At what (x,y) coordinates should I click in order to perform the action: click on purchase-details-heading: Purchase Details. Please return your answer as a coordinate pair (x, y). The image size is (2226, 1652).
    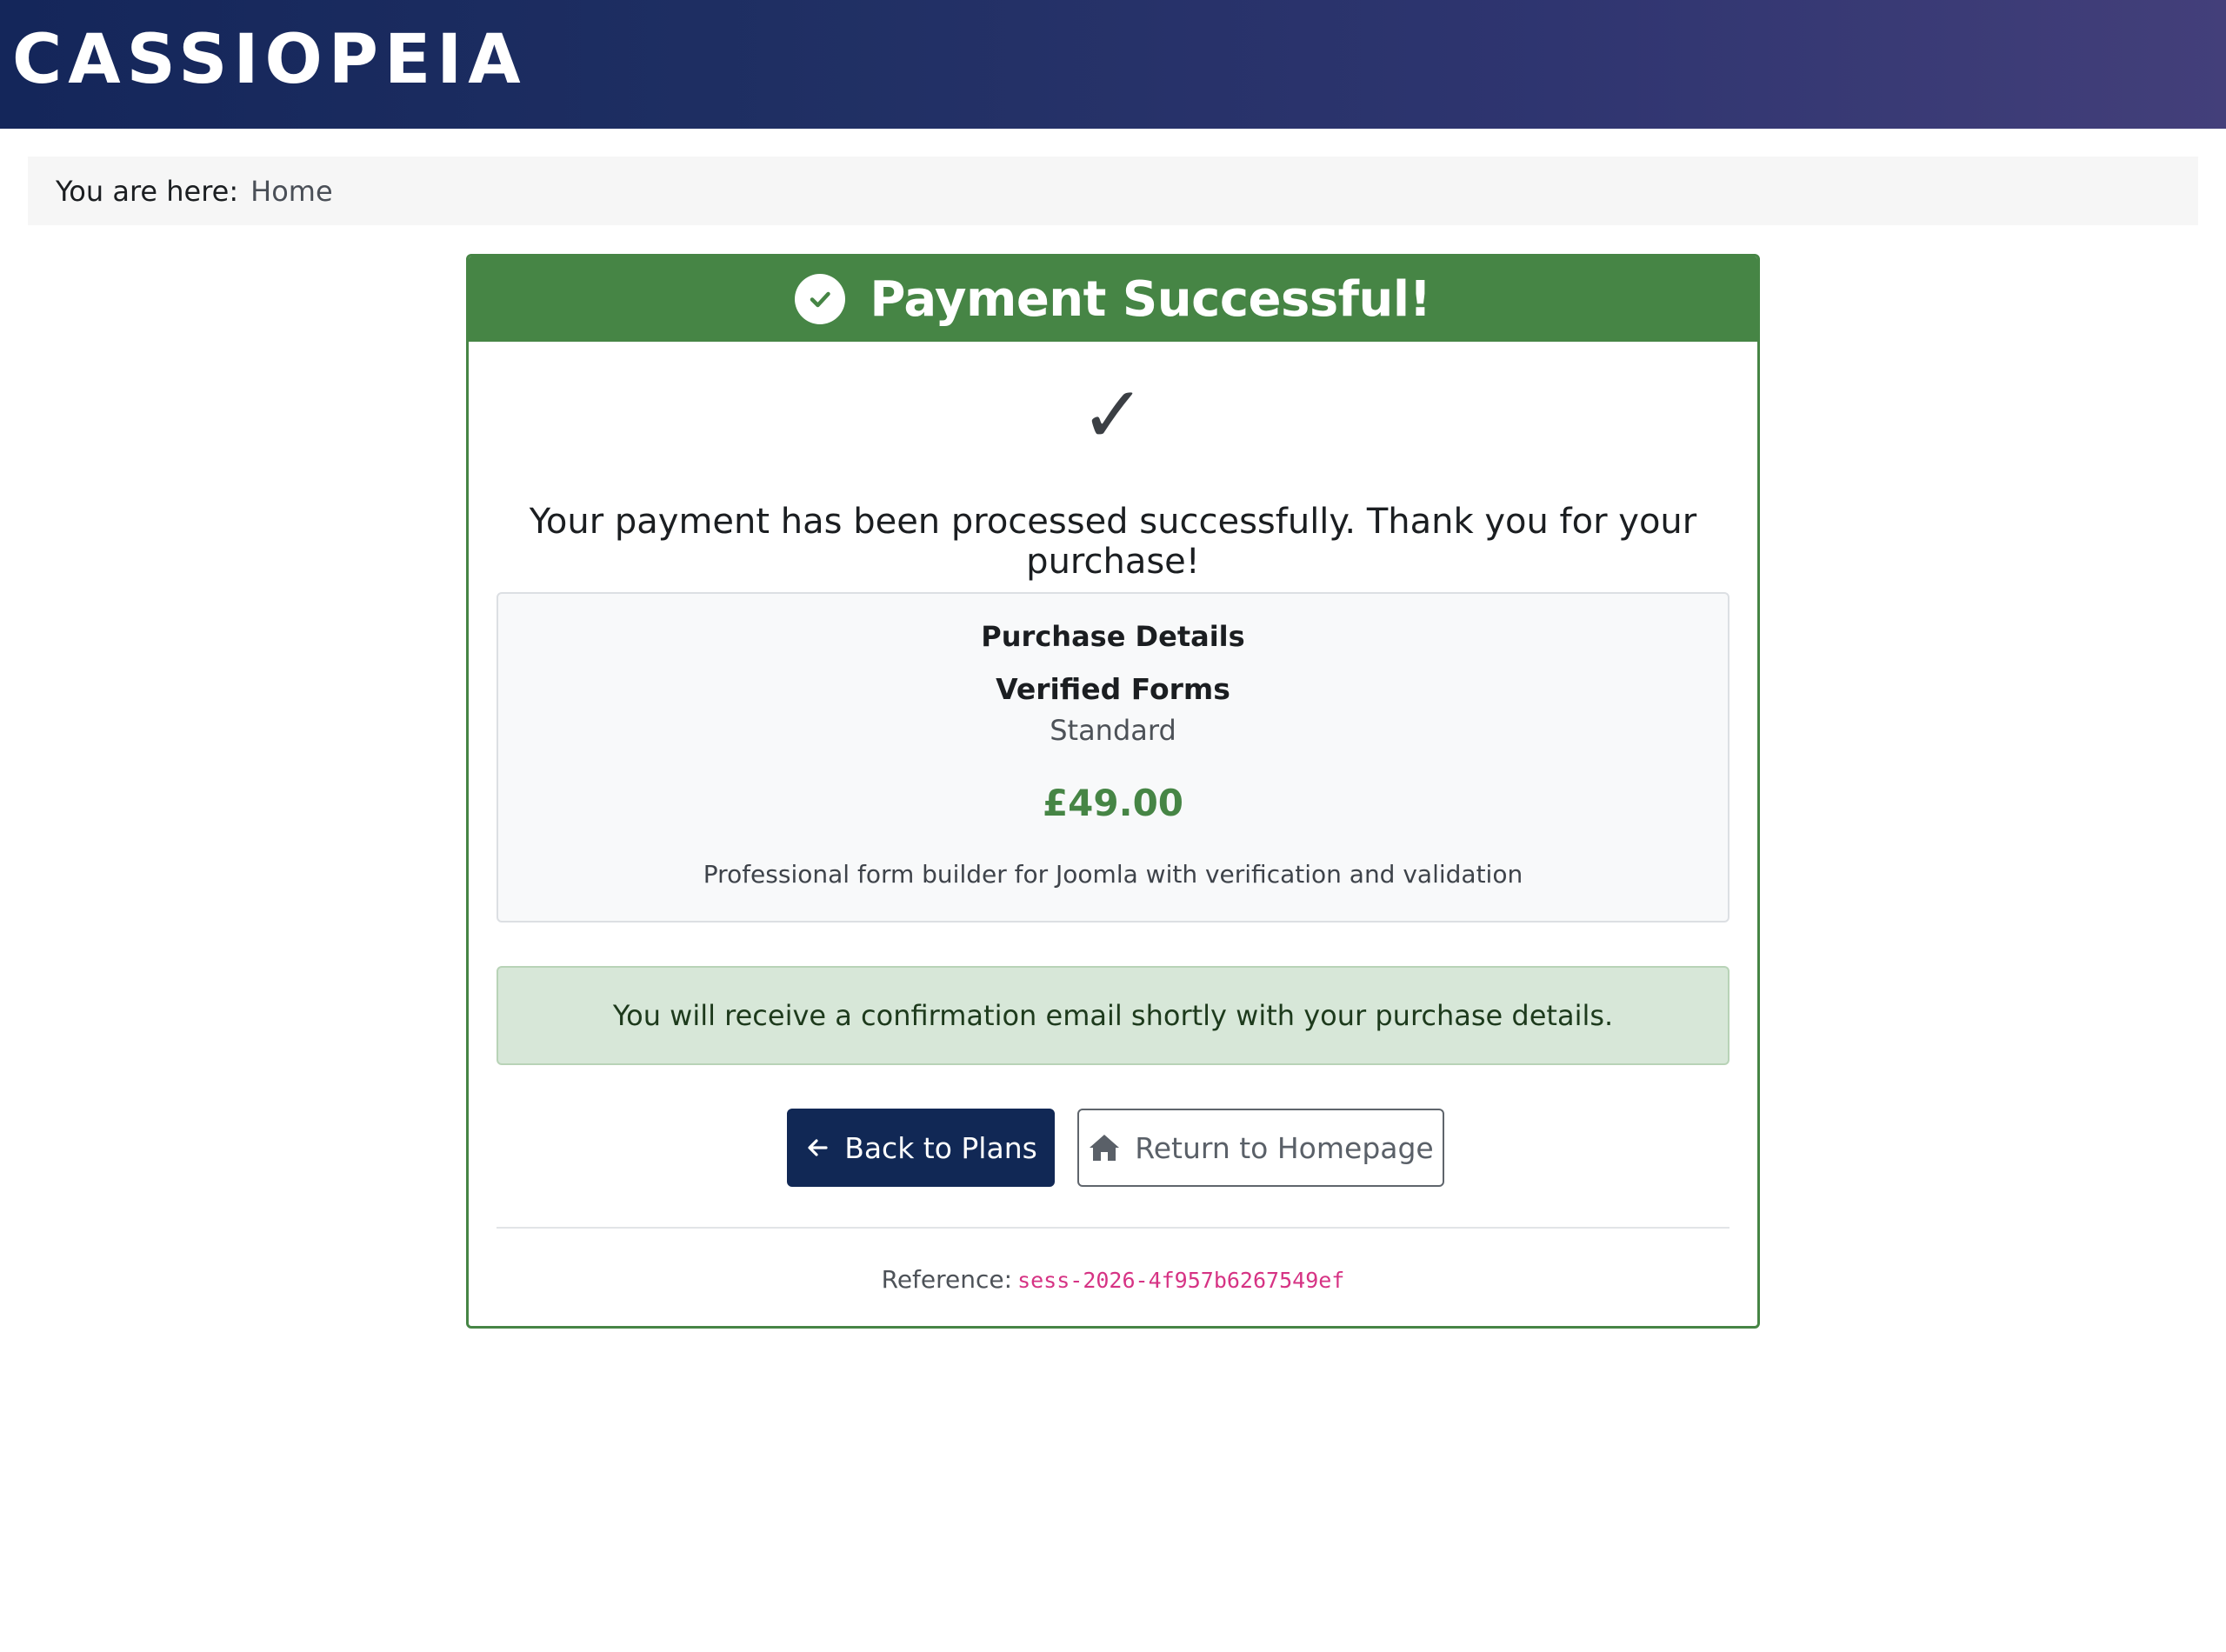
    Looking at the image, I should click on (1113, 636).